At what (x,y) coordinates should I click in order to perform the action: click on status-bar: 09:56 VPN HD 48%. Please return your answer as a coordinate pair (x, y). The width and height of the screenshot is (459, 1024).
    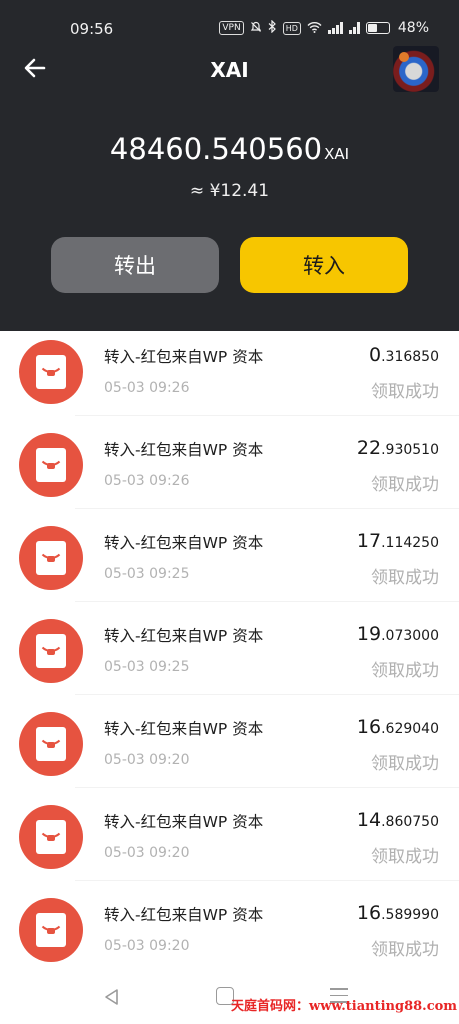
    Looking at the image, I should click on (229, 20).